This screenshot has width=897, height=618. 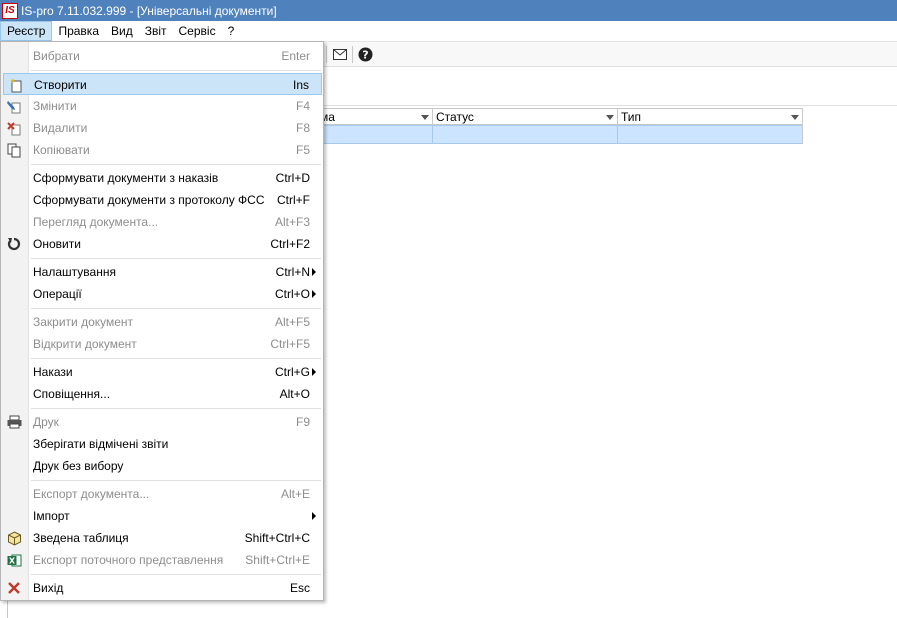 What do you see at coordinates (162, 516) in the screenshot?
I see `menu-item-import: Імпорт` at bounding box center [162, 516].